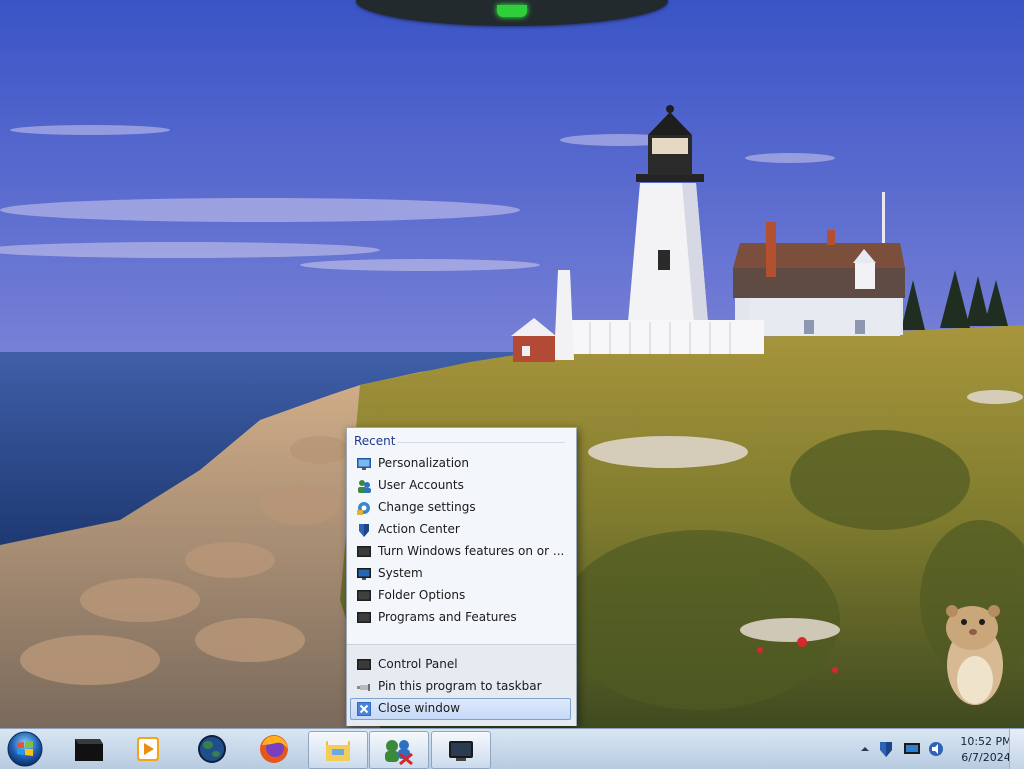  What do you see at coordinates (423, 463) in the screenshot?
I see `recent-item-label: Personalization` at bounding box center [423, 463].